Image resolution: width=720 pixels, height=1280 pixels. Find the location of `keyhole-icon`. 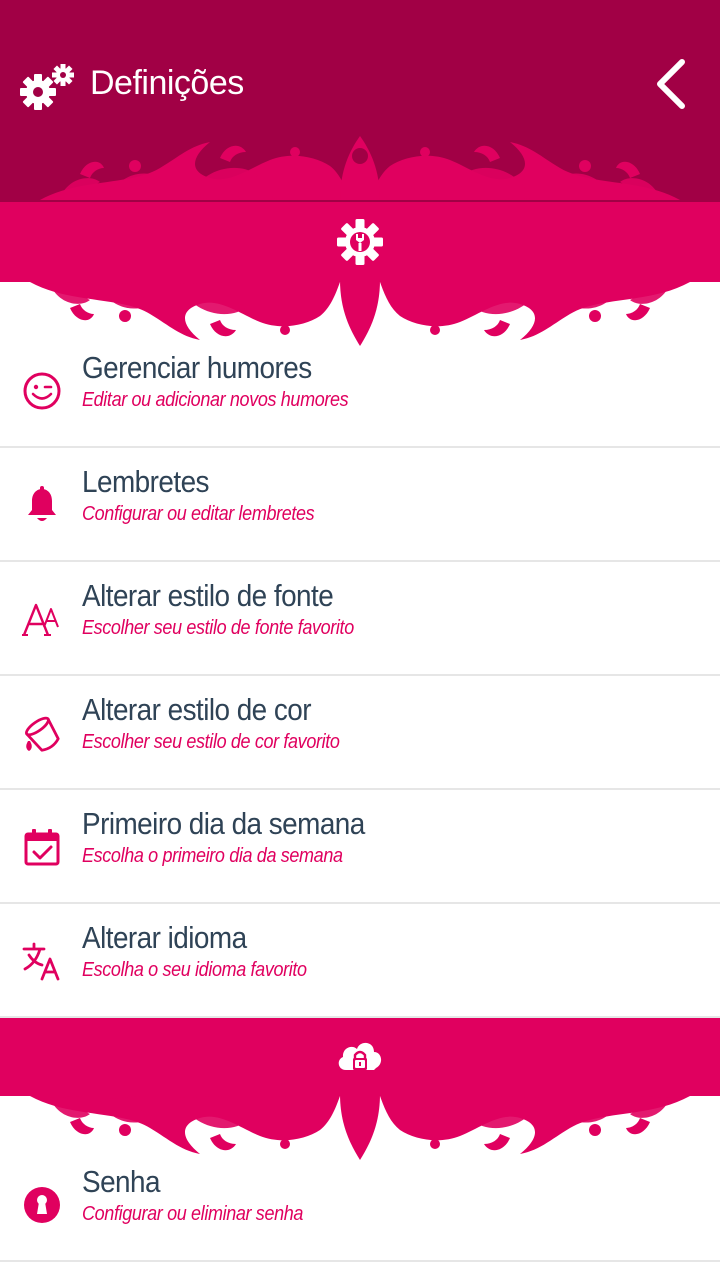

keyhole-icon is located at coordinates (42, 1205).